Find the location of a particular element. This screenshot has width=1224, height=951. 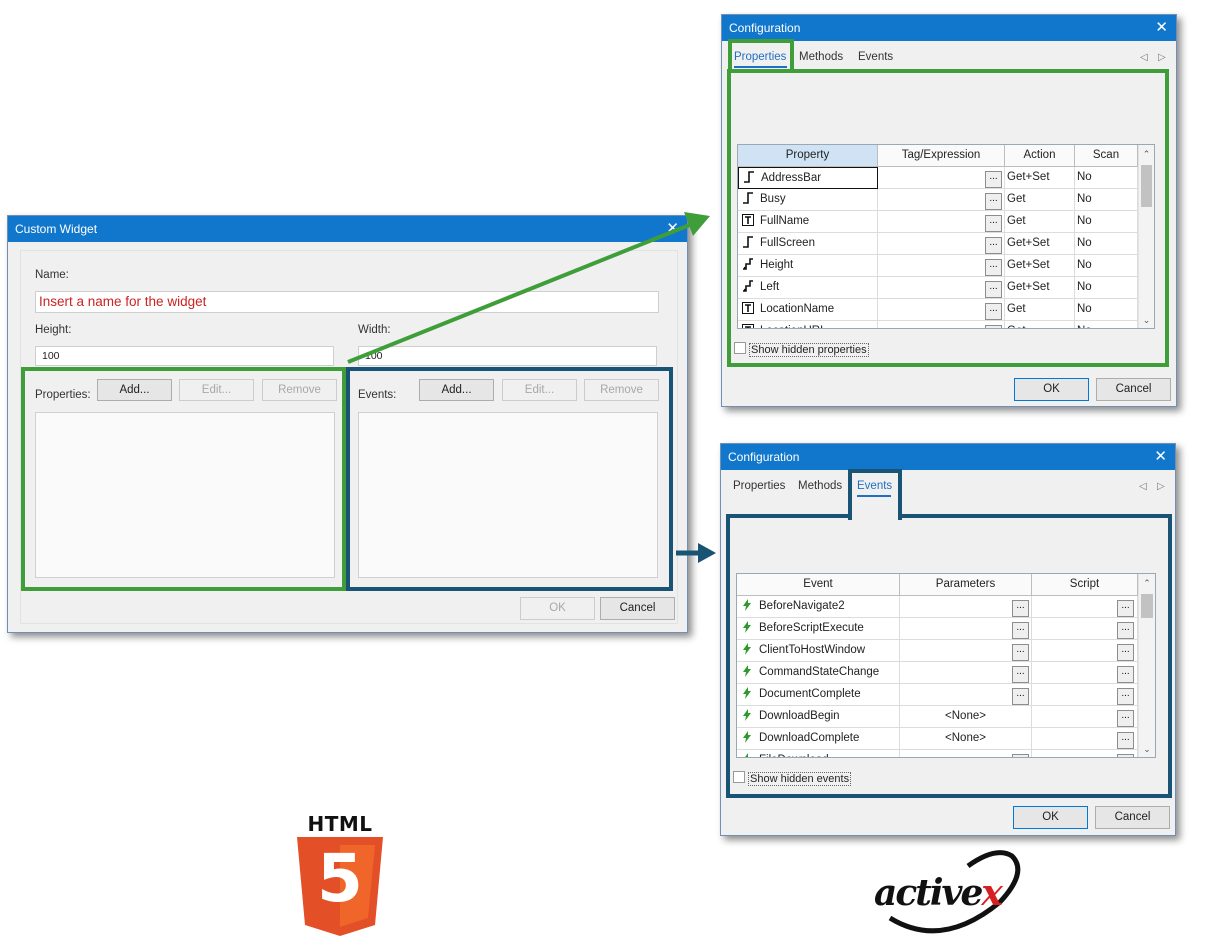

properties-panel-highlight is located at coordinates (948, 218).